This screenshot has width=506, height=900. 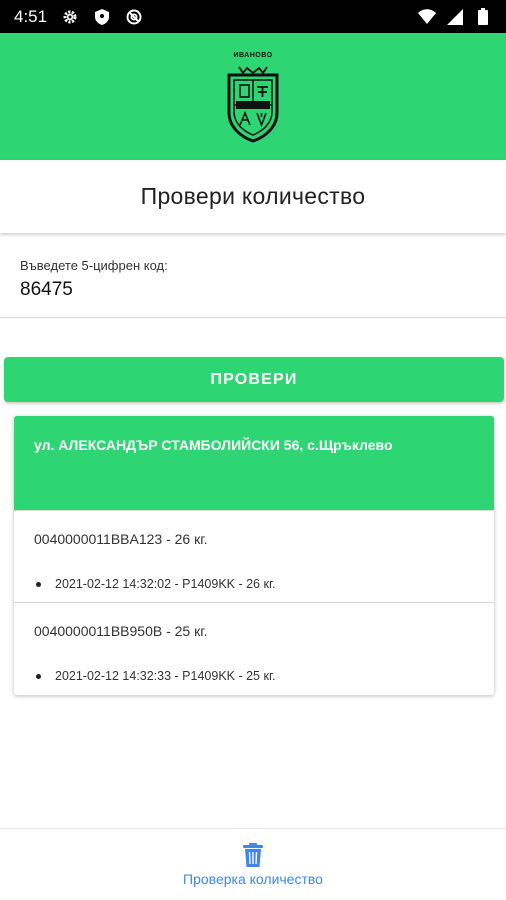 I want to click on no-tracking-icon, so click(x=134, y=17).